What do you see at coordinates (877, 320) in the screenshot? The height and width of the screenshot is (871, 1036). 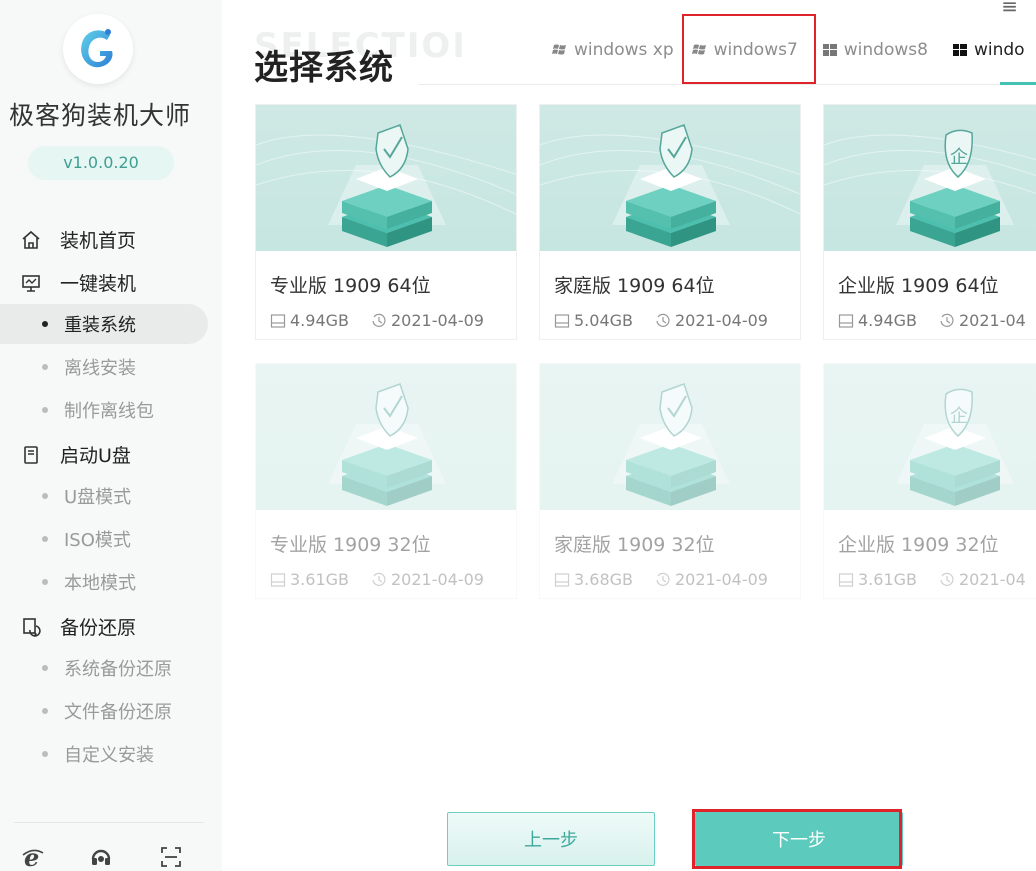 I see `card-size: 4.94GB` at bounding box center [877, 320].